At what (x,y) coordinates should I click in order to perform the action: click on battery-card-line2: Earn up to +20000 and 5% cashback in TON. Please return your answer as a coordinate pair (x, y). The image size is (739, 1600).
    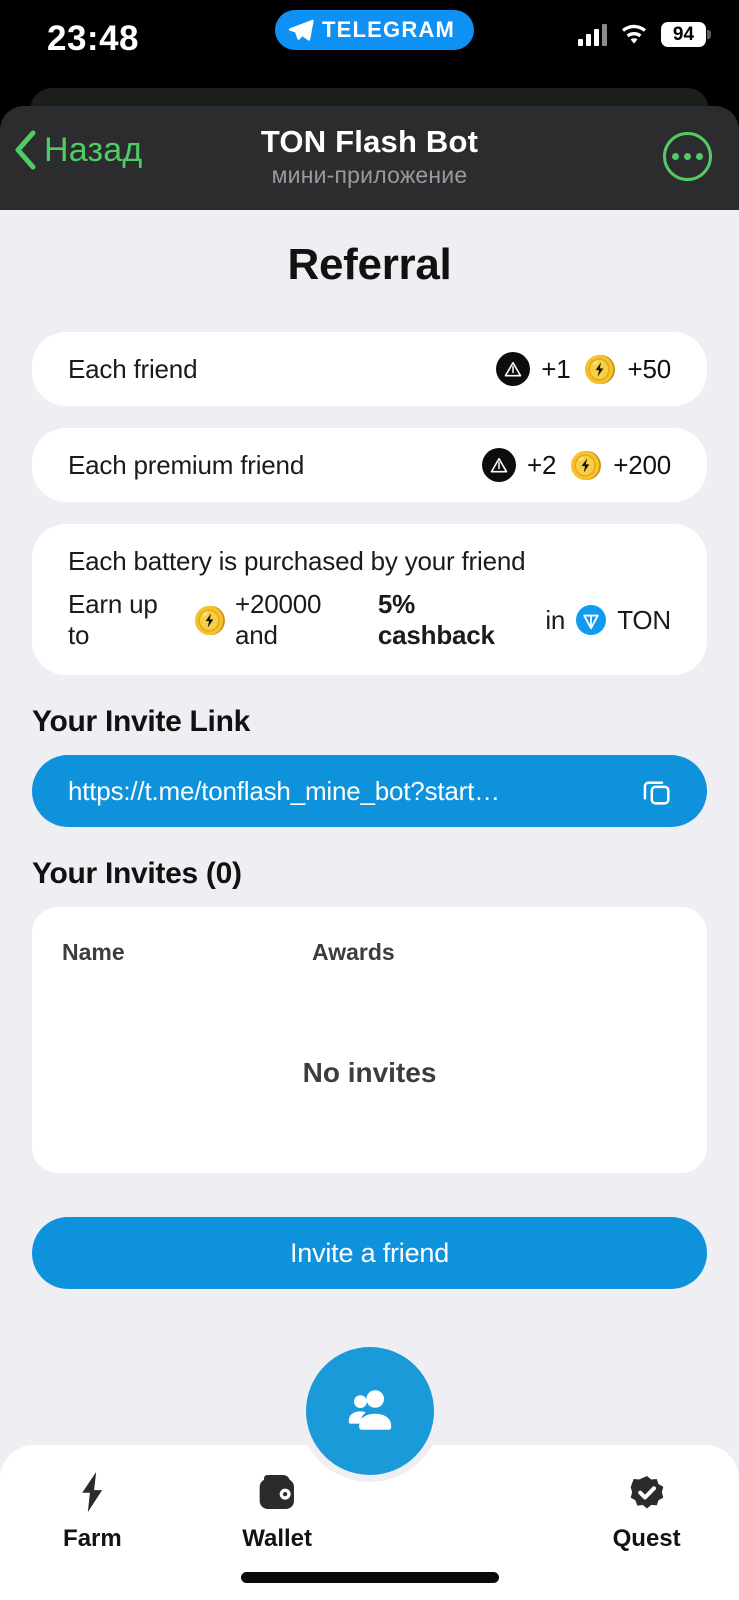
    Looking at the image, I should click on (369, 620).